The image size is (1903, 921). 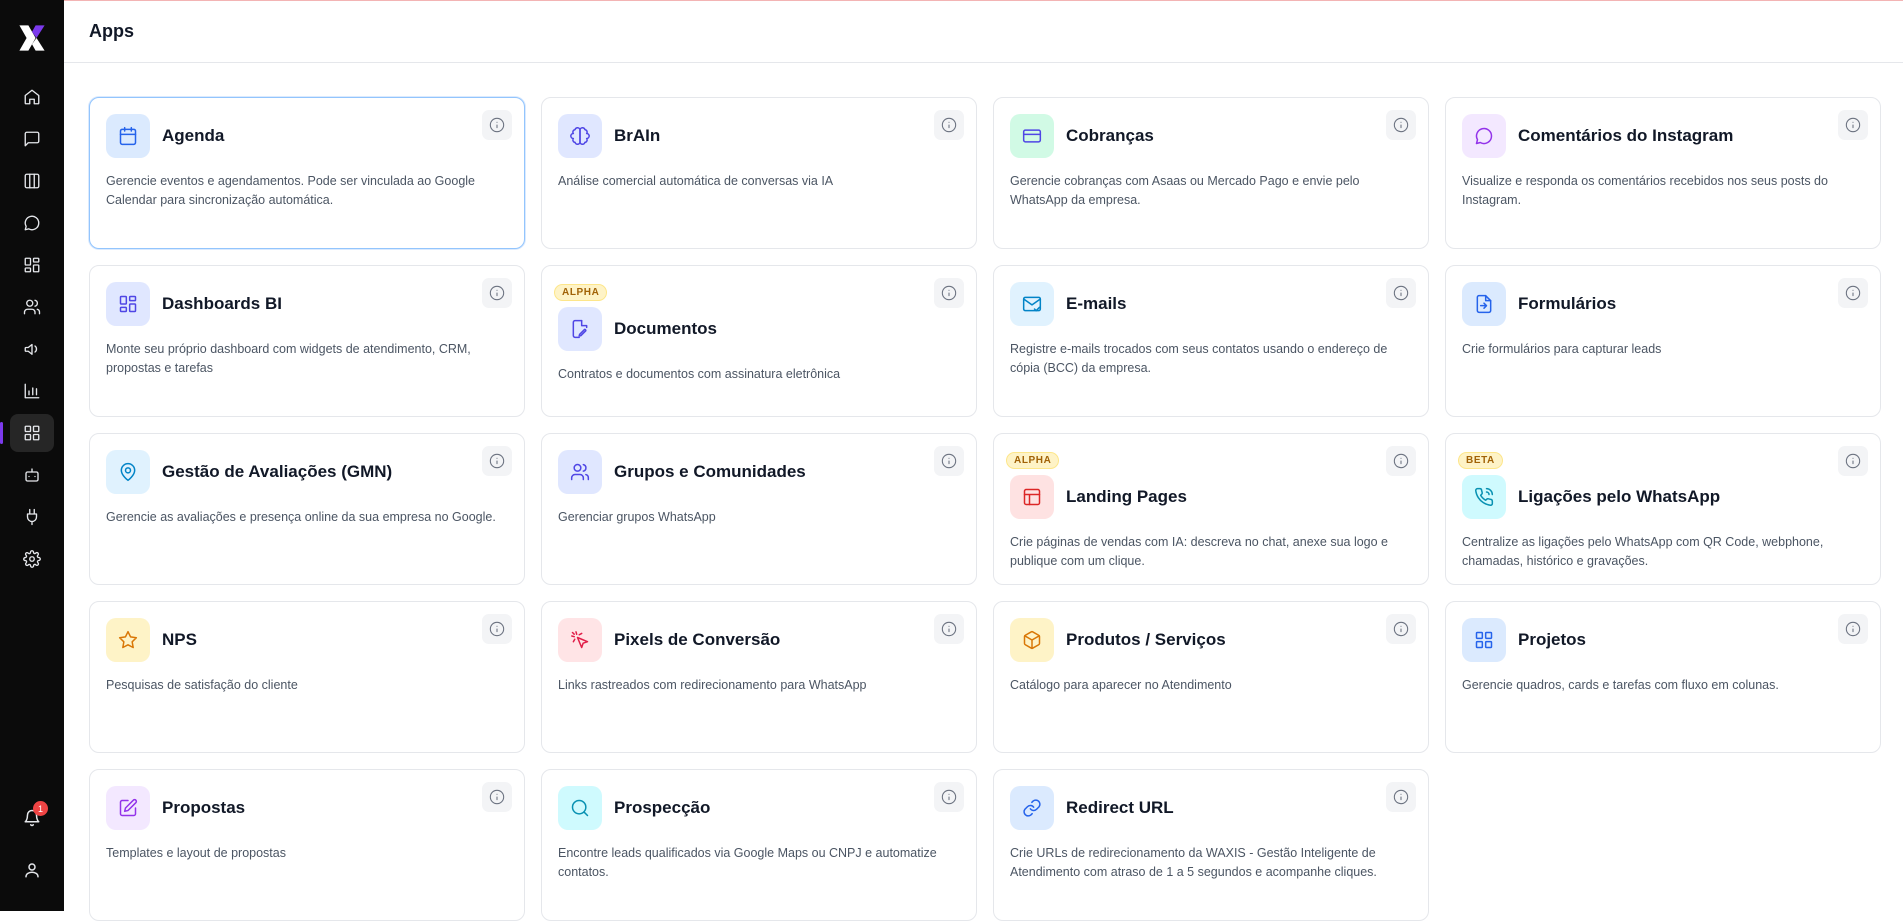 What do you see at coordinates (662, 807) in the screenshot?
I see `app-title: Prospecção` at bounding box center [662, 807].